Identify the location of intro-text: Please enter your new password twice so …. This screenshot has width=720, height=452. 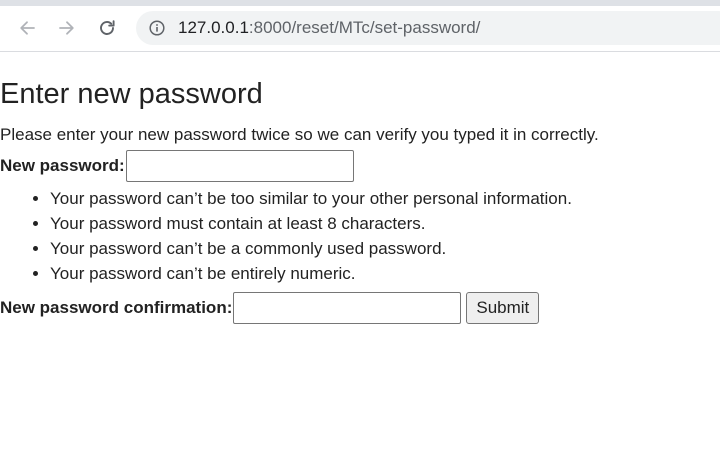
(299, 134).